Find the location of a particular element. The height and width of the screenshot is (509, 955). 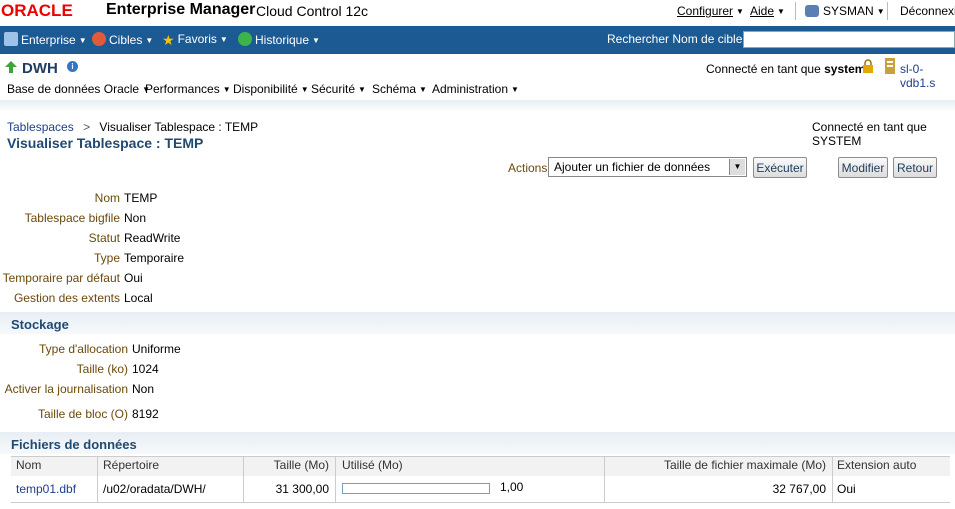

column-header-used: Utilisé (Mo) is located at coordinates (372, 465).